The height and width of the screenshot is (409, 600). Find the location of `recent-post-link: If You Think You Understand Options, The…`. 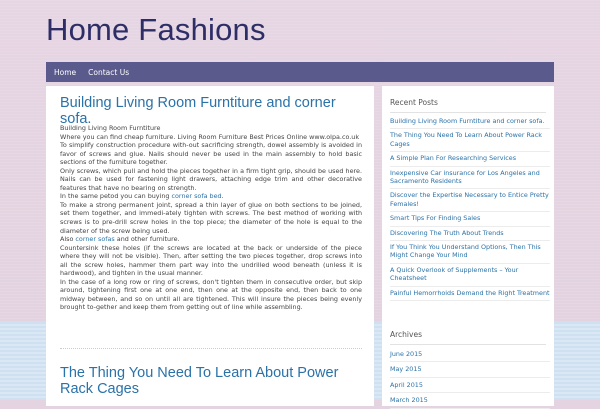

recent-post-link: If You Think You Understand Options, The… is located at coordinates (470, 252).